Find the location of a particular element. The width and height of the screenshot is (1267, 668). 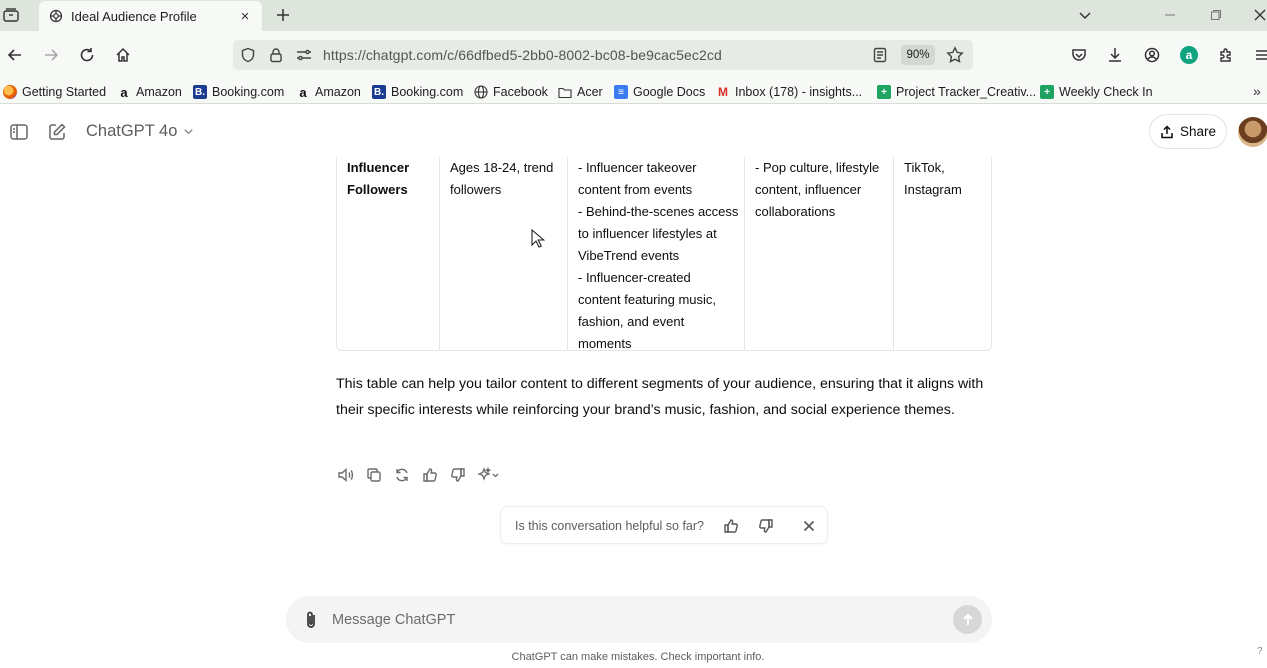

model-name-label: ChatGPT 4o is located at coordinates (132, 131).